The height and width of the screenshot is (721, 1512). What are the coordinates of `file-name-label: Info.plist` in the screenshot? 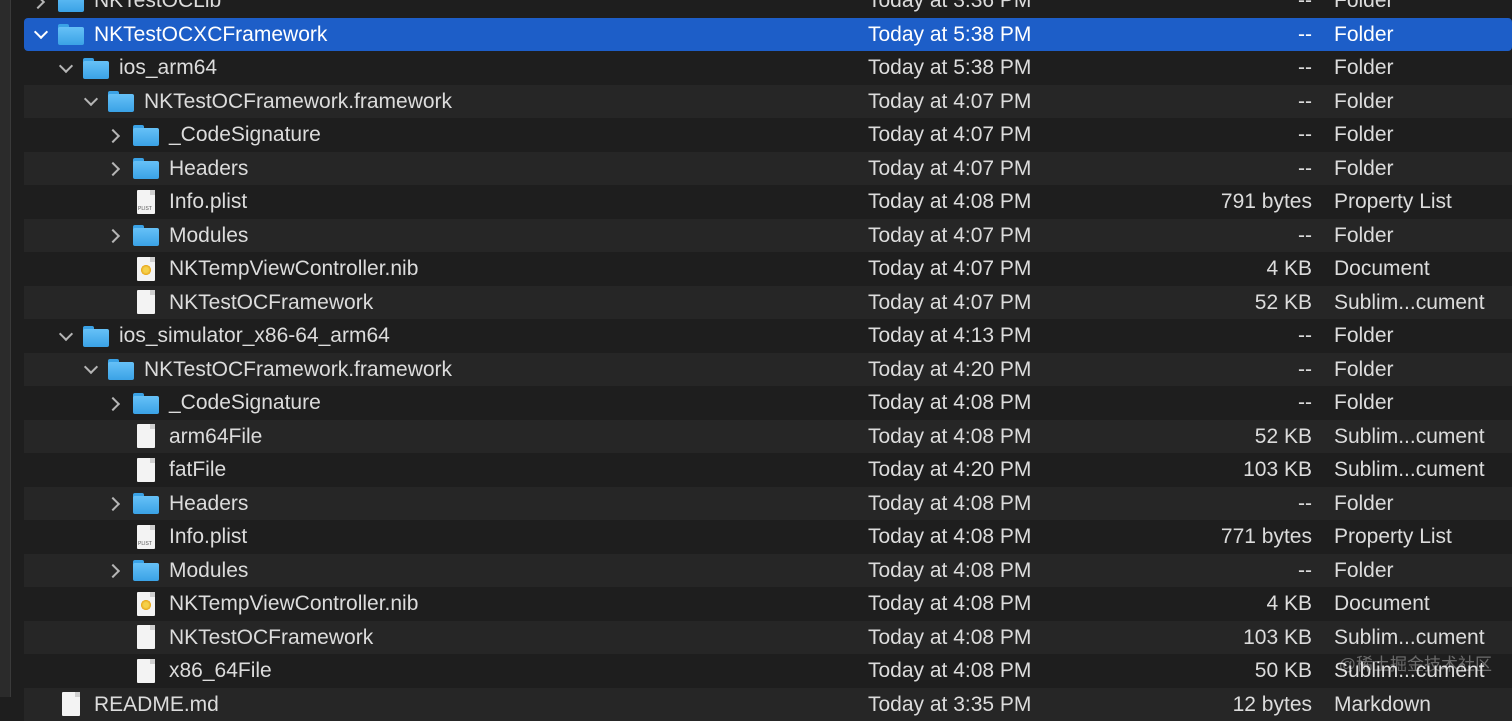 It's located at (208, 537).